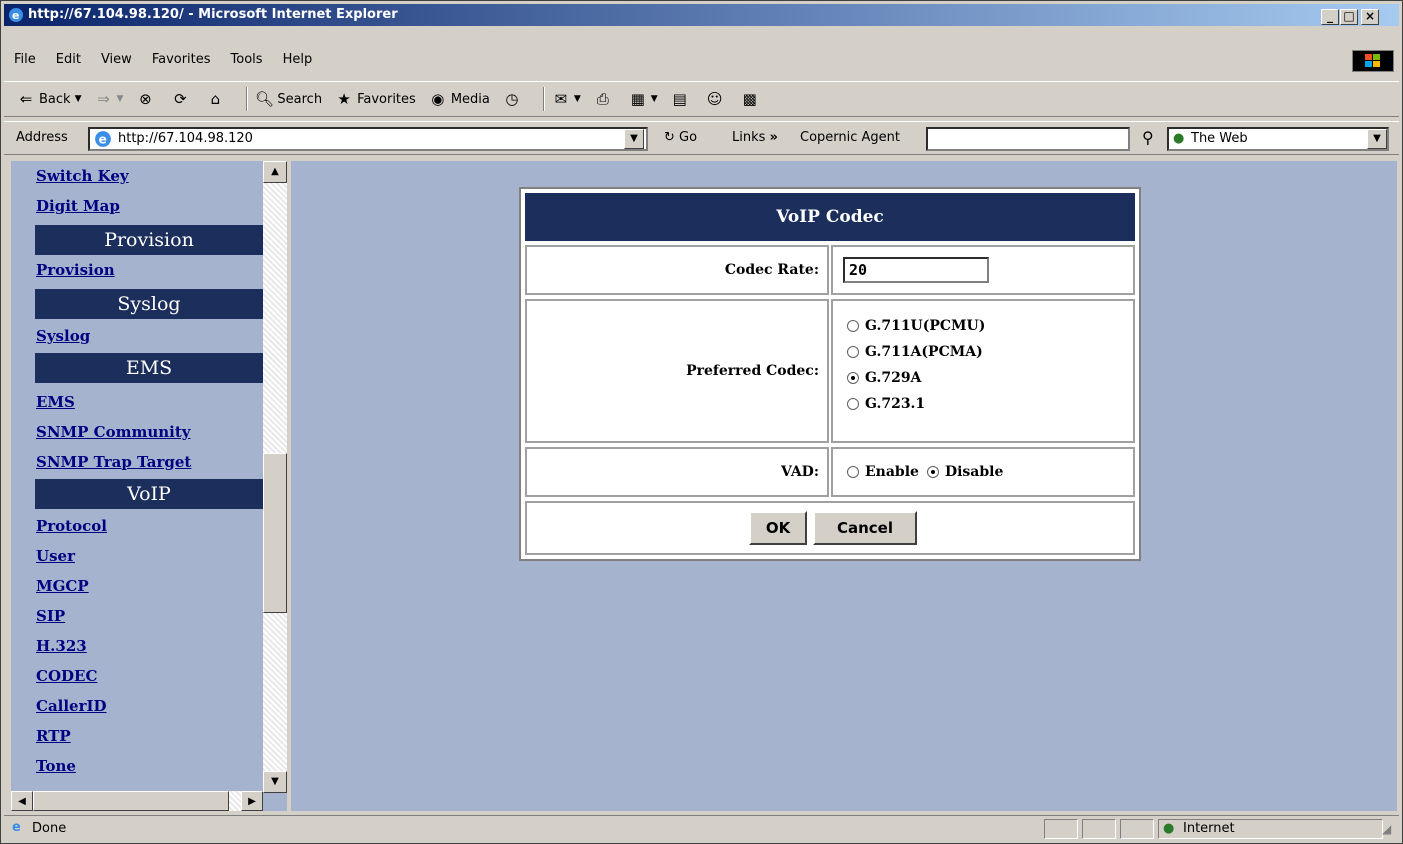 This screenshot has width=1403, height=844. I want to click on menu-view: View, so click(116, 60).